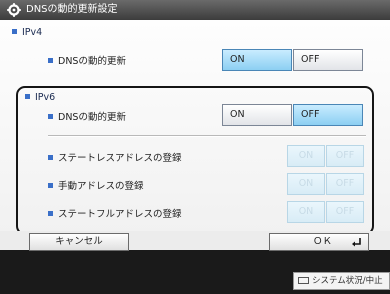 This screenshot has width=390, height=294. I want to click on ipv6-dns-update-off-button: OFF, so click(328, 115).